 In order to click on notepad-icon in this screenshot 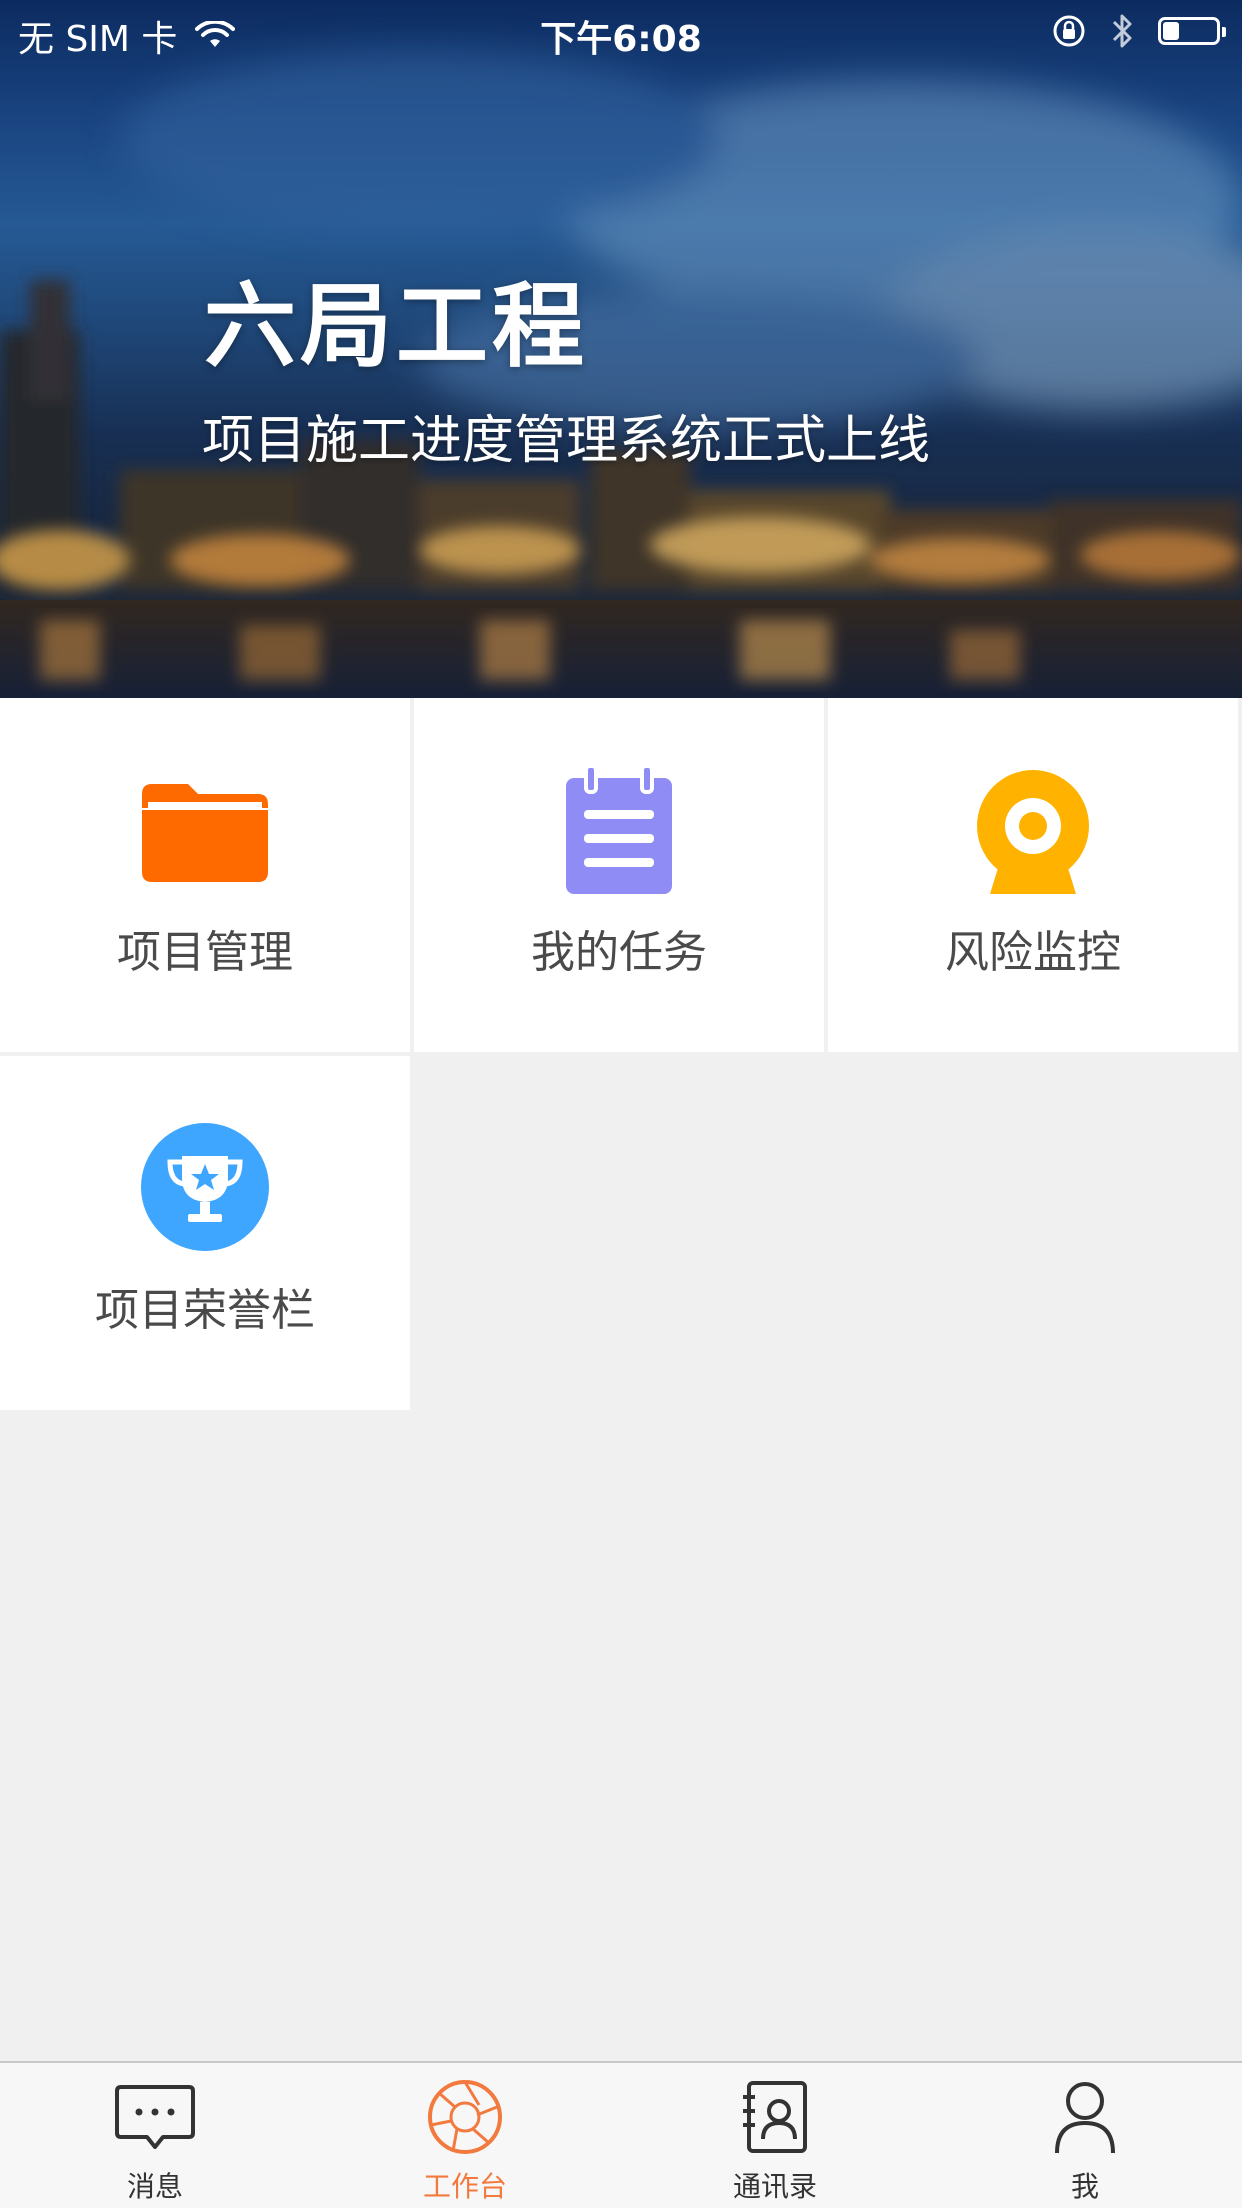, I will do `click(619, 829)`.